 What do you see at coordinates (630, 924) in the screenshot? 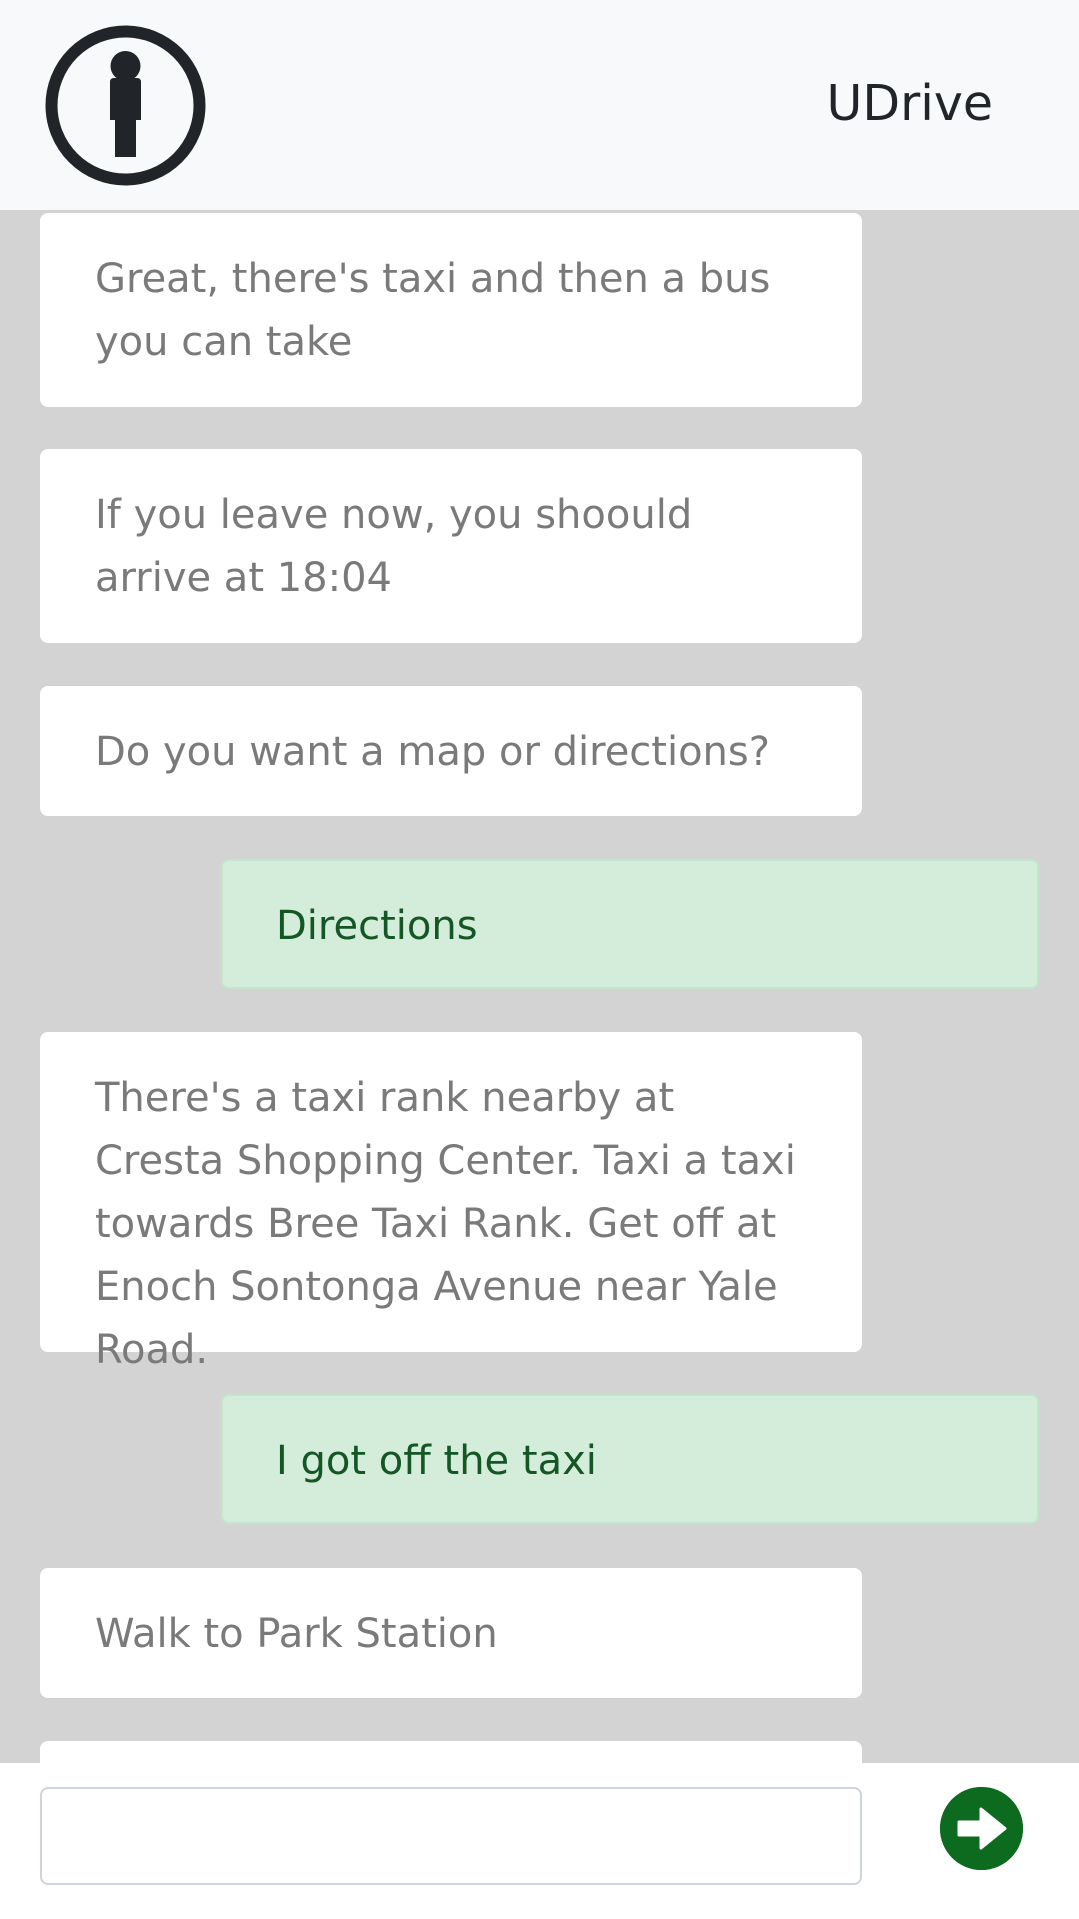
I see `user-message: Directions` at bounding box center [630, 924].